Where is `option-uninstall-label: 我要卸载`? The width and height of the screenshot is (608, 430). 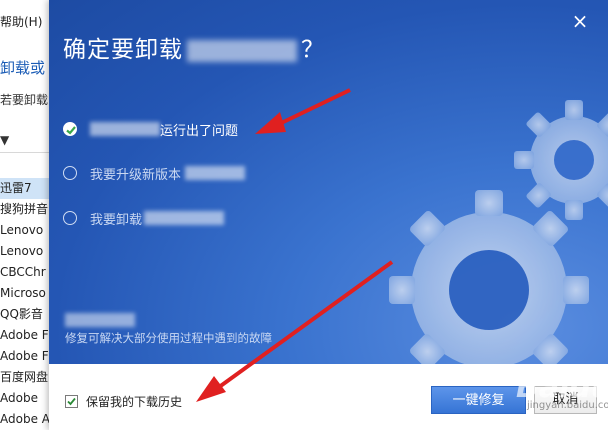
option-uninstall-label: 我要卸载 is located at coordinates (116, 220).